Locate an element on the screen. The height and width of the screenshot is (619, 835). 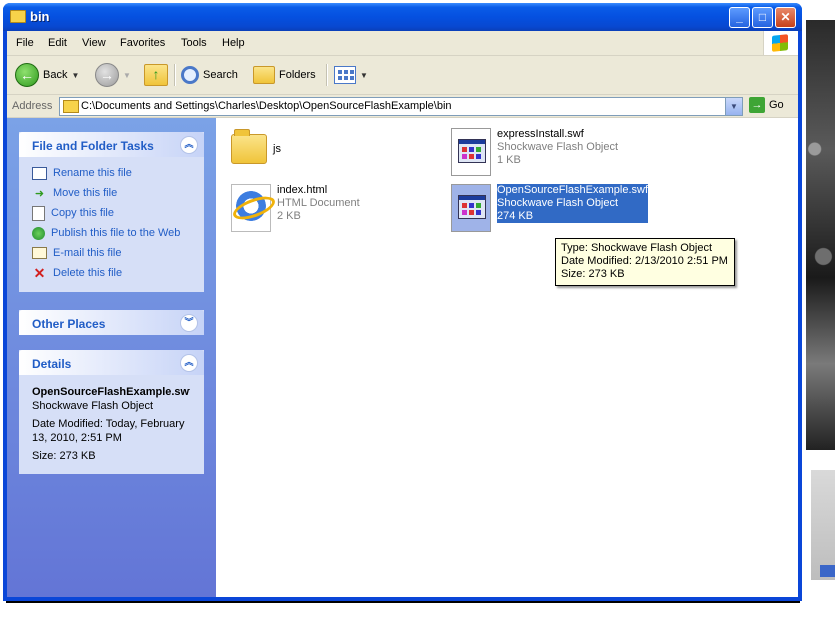
task-publish: Publish this file to the Web is located at coordinates (111, 233).